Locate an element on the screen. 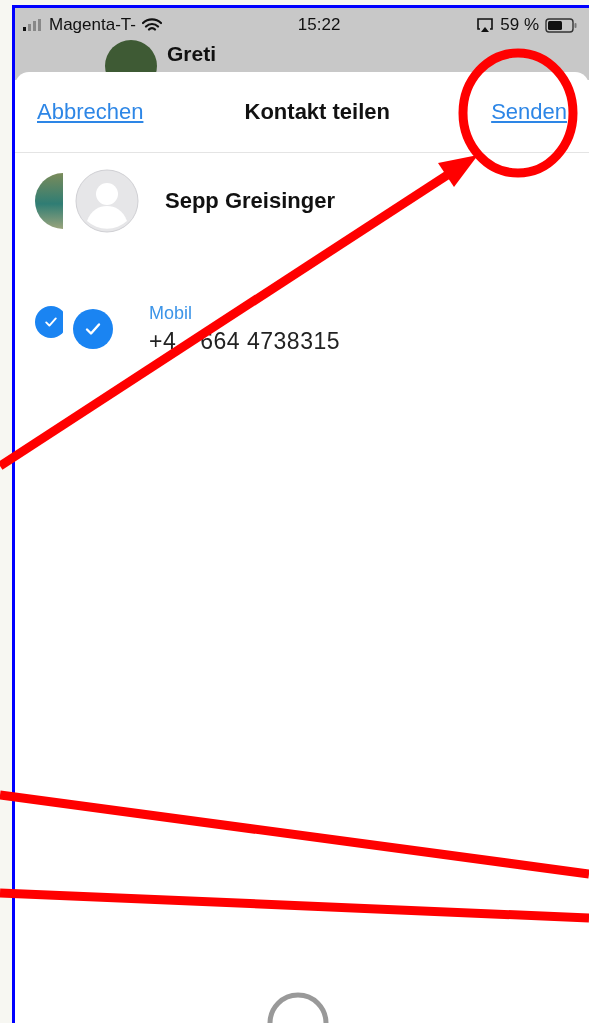 Image resolution: width=589 pixels, height=1023 pixels. phone-label: Mobil is located at coordinates (171, 313).